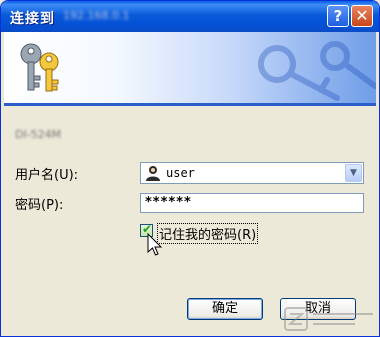 This screenshot has height=337, width=380. What do you see at coordinates (180, 173) in the screenshot?
I see `username-value: user` at bounding box center [180, 173].